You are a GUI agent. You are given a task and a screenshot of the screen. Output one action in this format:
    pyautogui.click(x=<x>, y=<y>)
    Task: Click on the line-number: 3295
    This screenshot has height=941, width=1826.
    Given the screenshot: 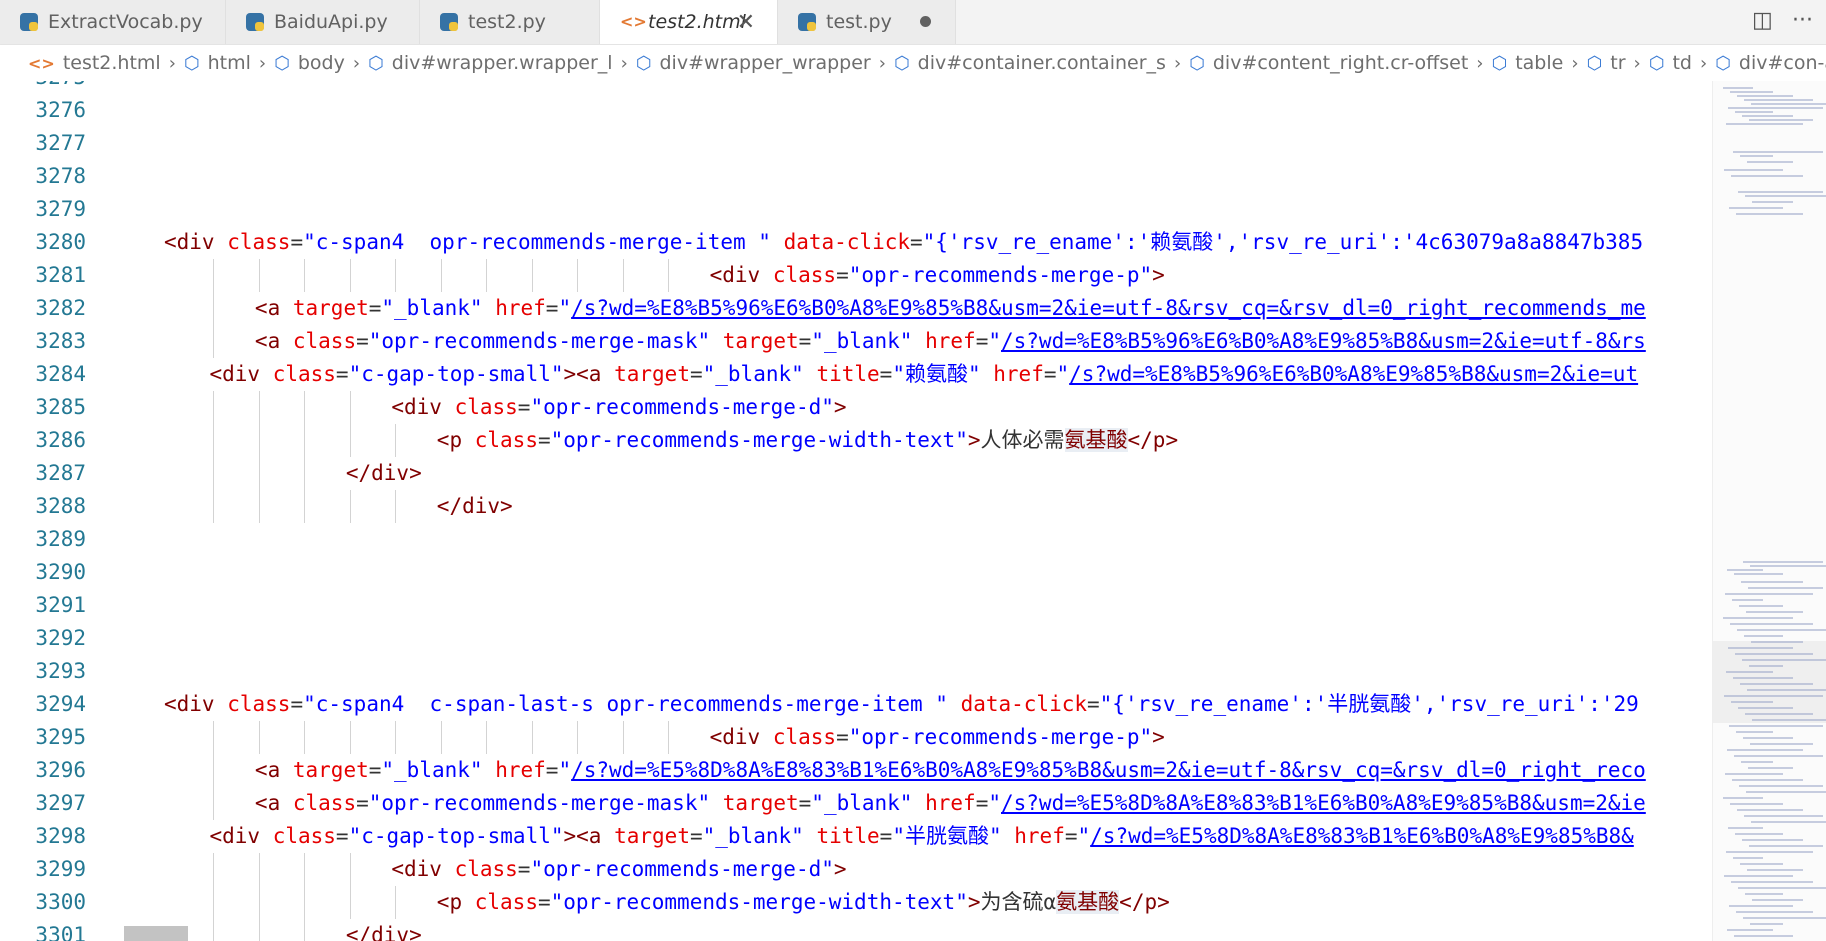 What is the action you would take?
    pyautogui.click(x=60, y=737)
    